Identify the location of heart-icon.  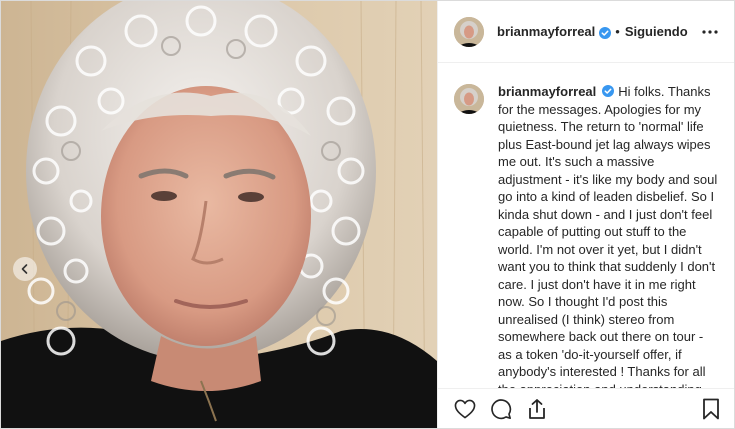
(465, 408).